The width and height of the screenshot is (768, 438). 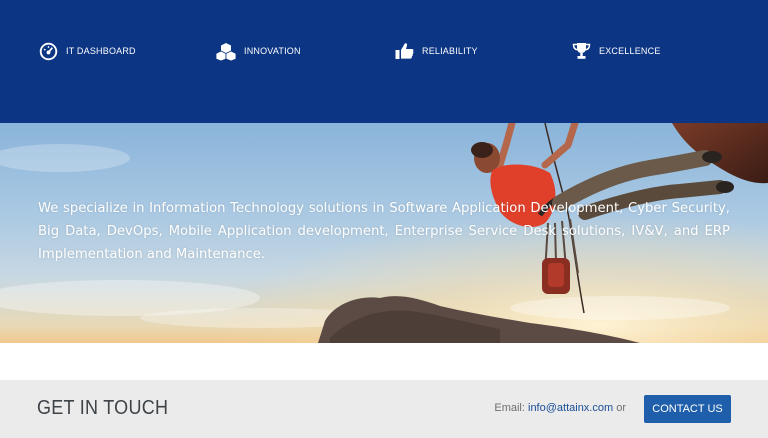 I want to click on feature-reliability: RELIABILITY, so click(x=435, y=51).